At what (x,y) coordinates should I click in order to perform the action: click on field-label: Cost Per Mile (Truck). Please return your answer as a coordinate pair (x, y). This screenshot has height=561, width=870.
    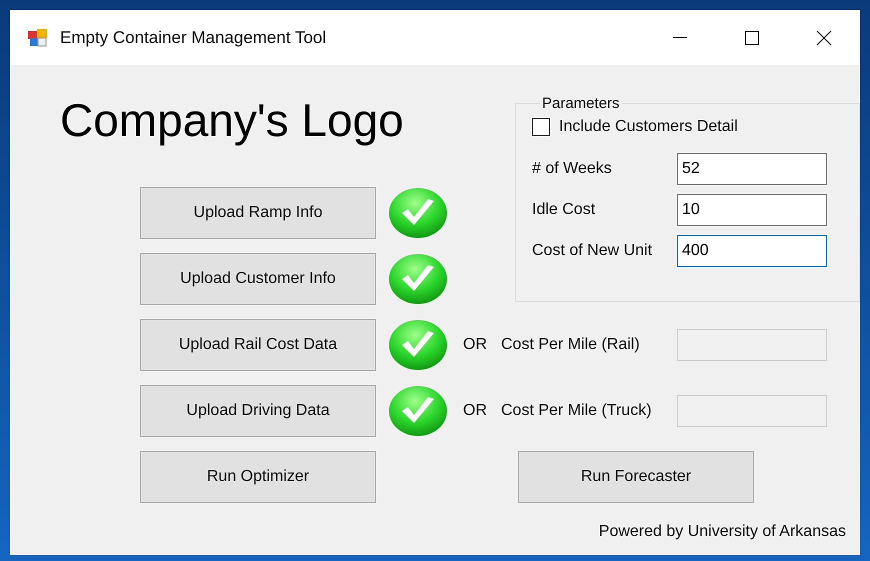
    Looking at the image, I should click on (576, 411).